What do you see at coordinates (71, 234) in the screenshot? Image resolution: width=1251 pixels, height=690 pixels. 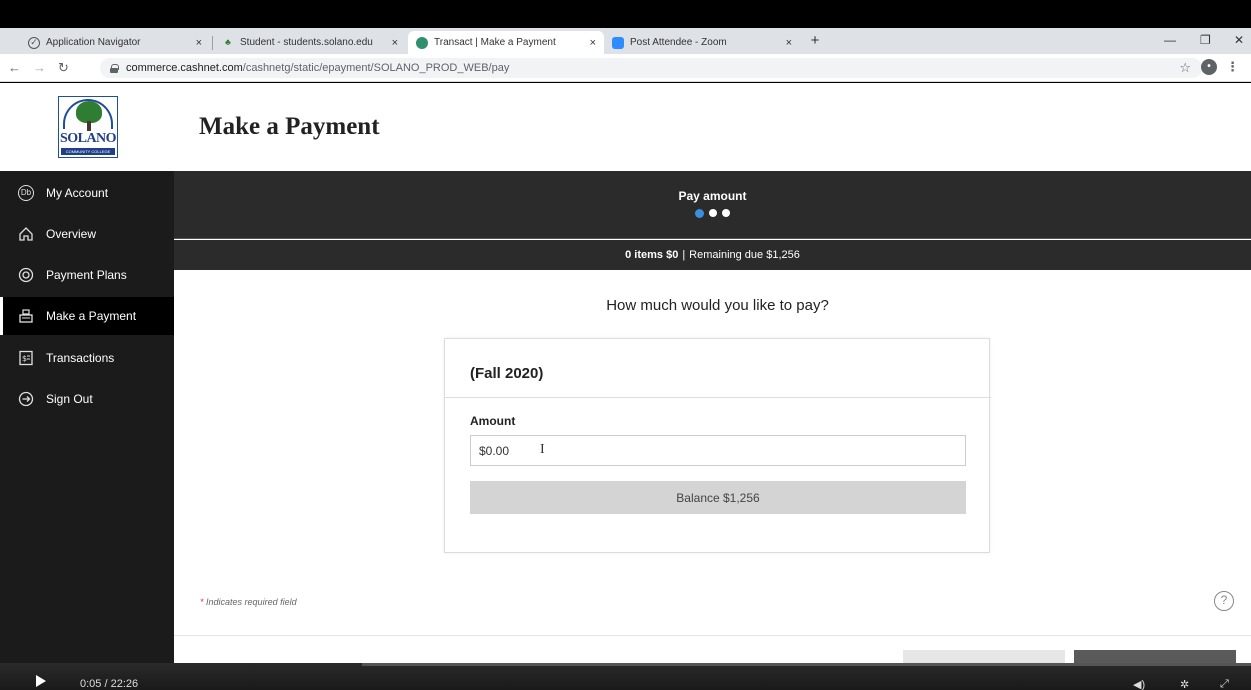 I see `sidebar-item-label: Overview` at bounding box center [71, 234].